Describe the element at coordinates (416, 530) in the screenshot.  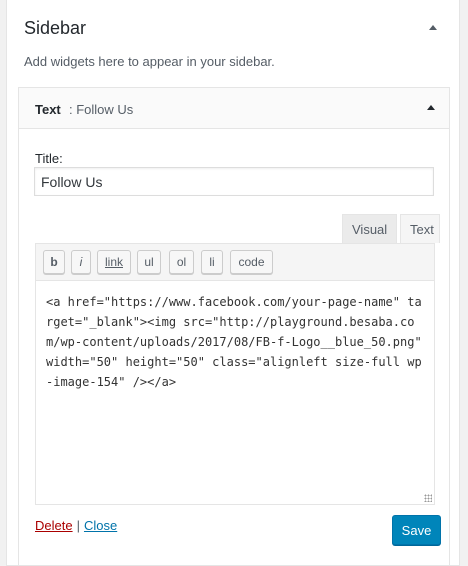
I see `save-button: Save` at that location.